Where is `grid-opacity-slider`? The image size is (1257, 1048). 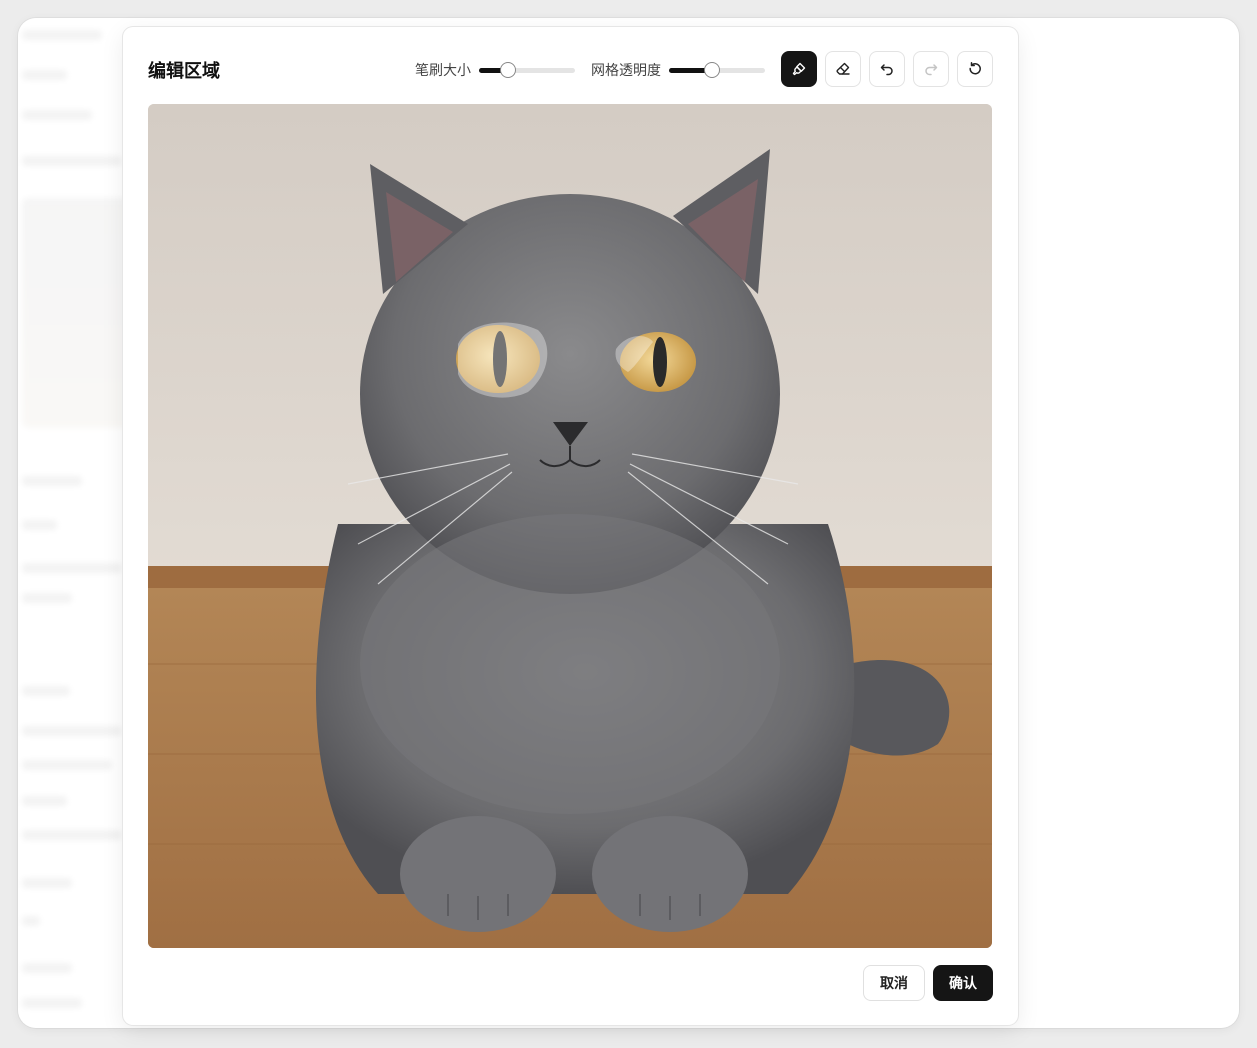
grid-opacity-slider is located at coordinates (717, 70).